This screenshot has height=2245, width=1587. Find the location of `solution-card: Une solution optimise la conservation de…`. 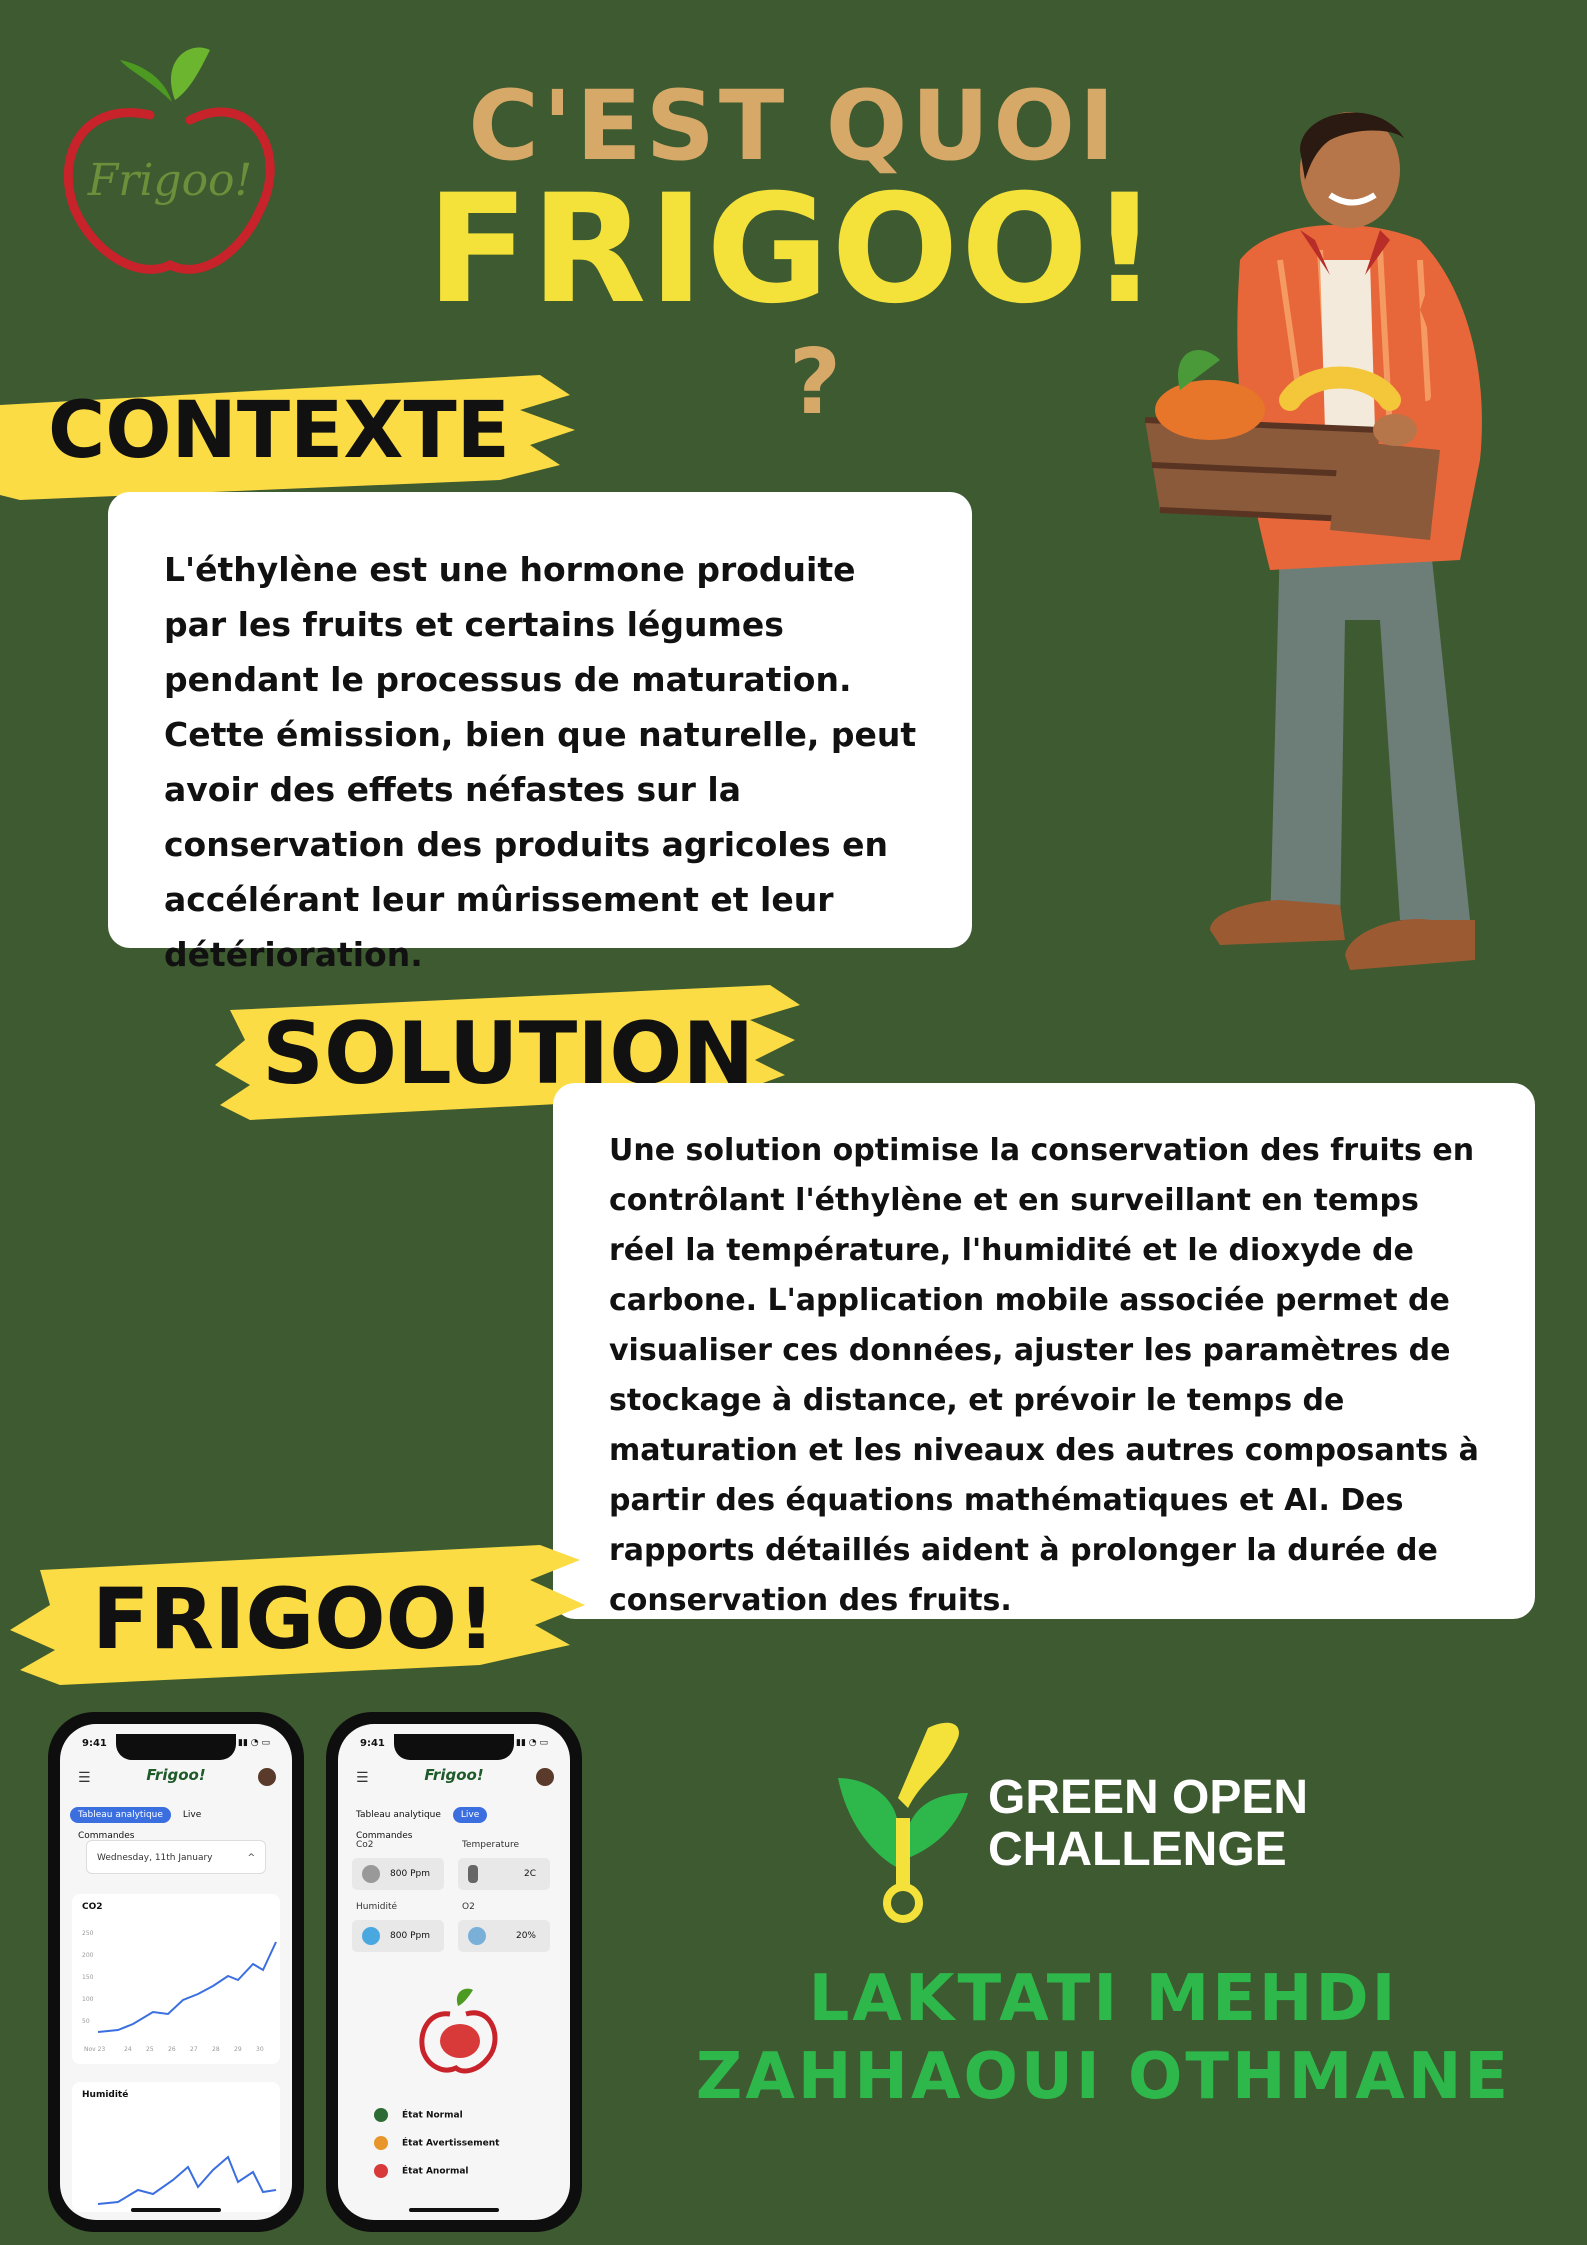

solution-card: Une solution optimise la conservation de… is located at coordinates (1044, 1351).